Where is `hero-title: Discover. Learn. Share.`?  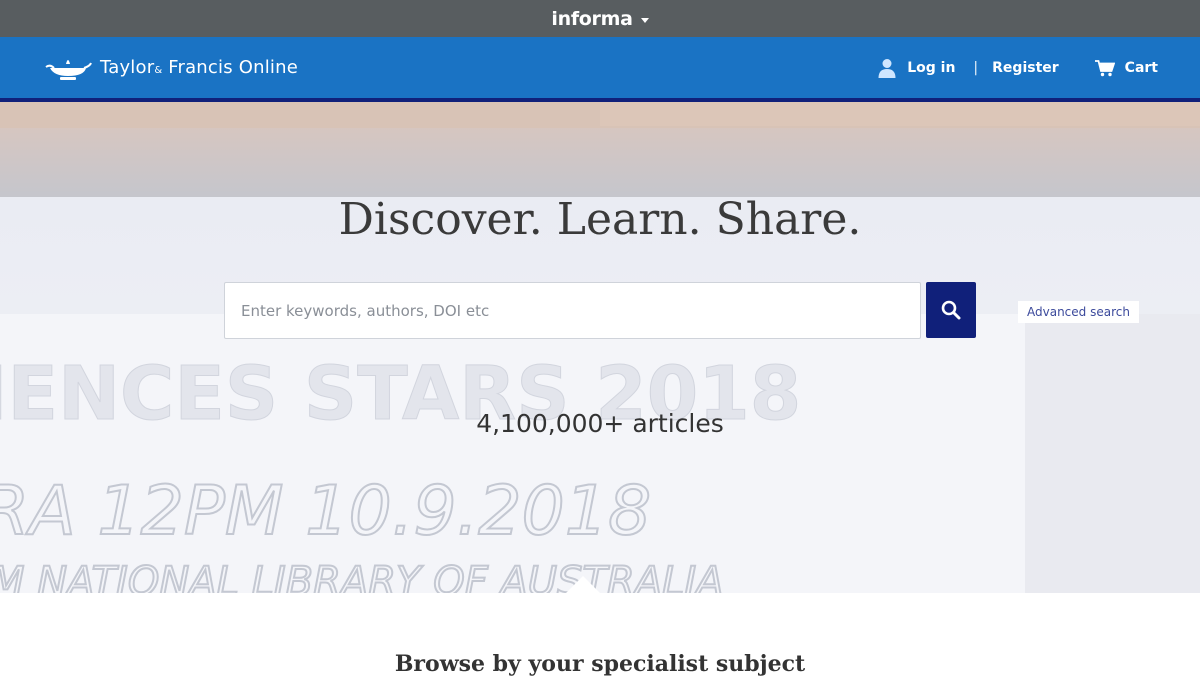 hero-title: Discover. Learn. Share. is located at coordinates (600, 219).